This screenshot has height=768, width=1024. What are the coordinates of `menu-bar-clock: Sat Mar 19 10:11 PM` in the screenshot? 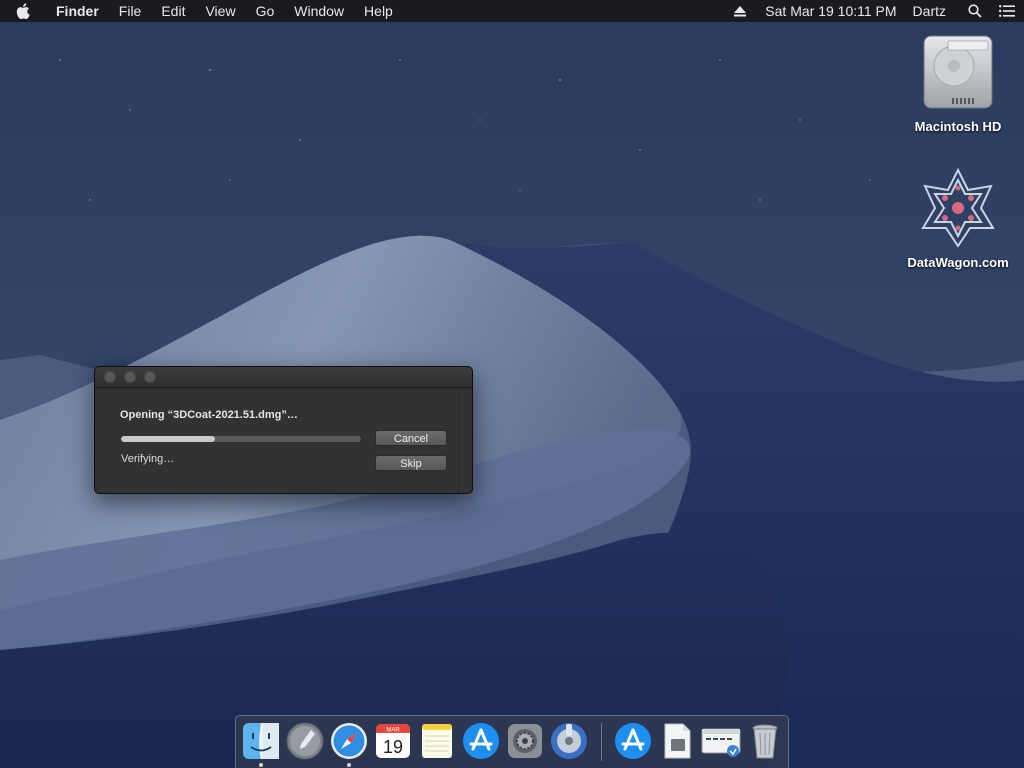 It's located at (830, 11).